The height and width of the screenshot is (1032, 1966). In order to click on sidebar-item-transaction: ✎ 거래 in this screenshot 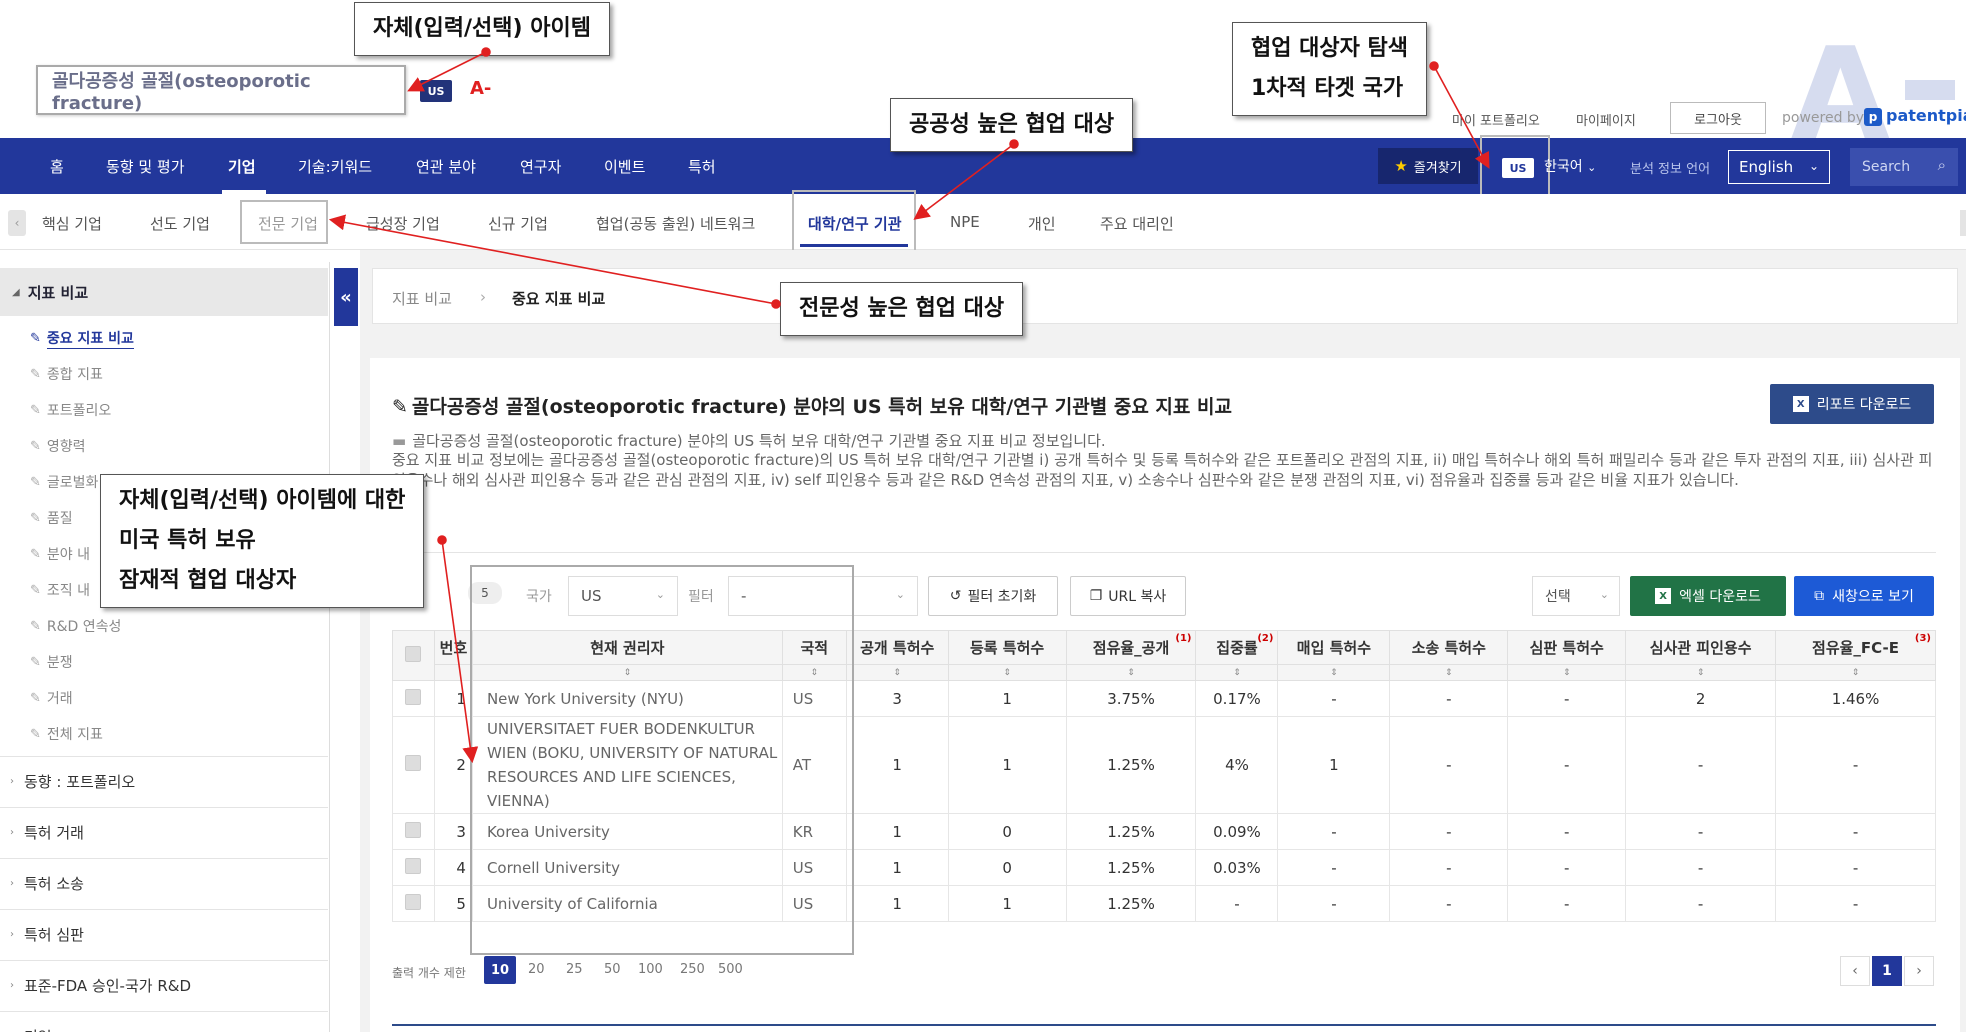, I will do `click(51, 698)`.